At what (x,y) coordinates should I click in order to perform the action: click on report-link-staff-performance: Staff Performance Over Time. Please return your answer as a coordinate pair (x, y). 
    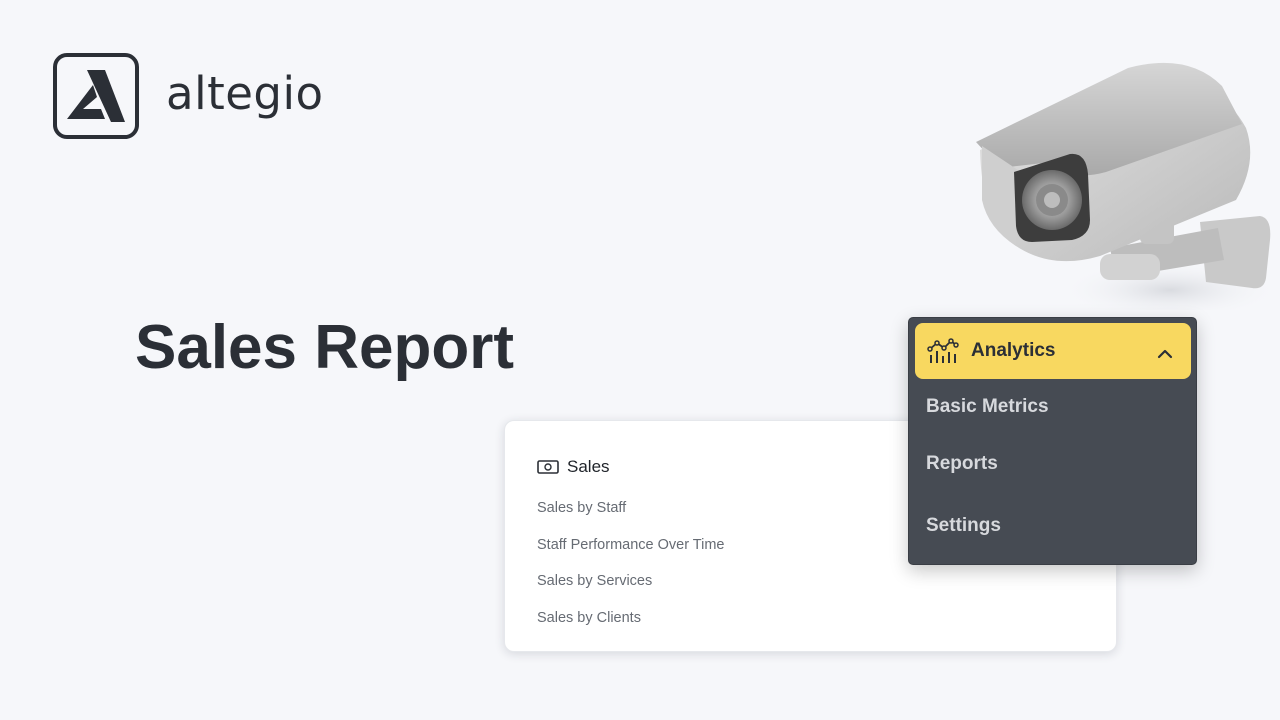
    Looking at the image, I should click on (631, 554).